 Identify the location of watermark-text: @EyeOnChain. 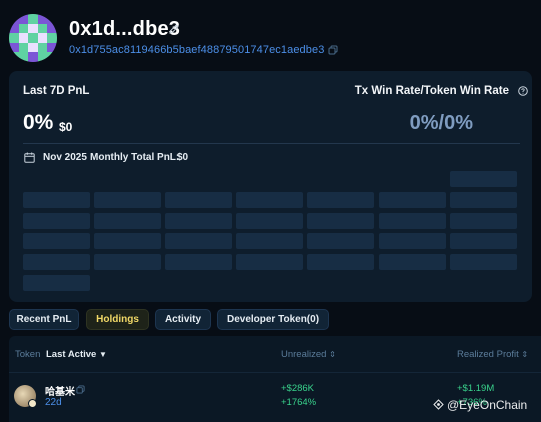
(487, 405).